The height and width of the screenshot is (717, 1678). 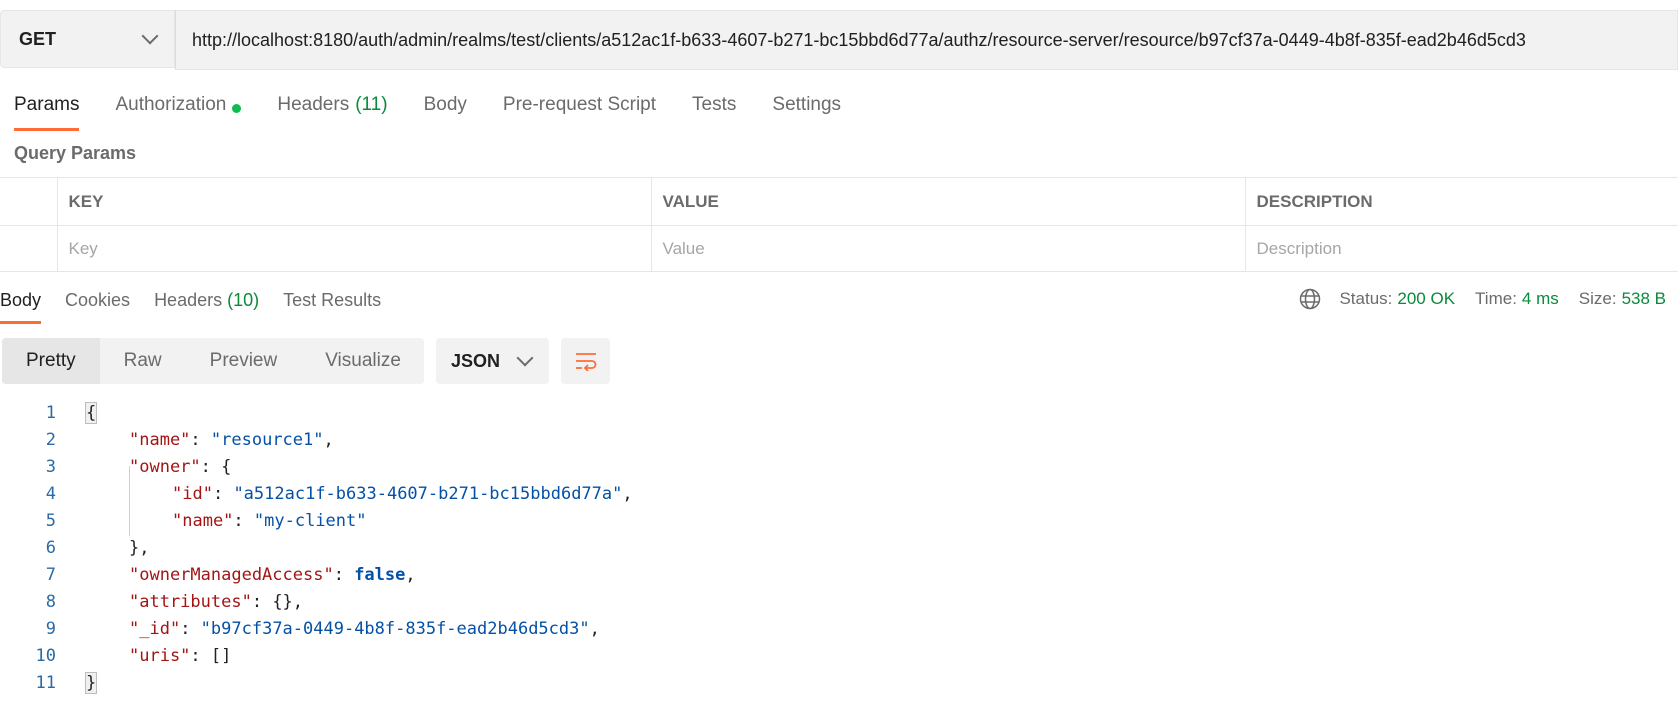 I want to click on code-line: 6},, so click(x=316, y=548).